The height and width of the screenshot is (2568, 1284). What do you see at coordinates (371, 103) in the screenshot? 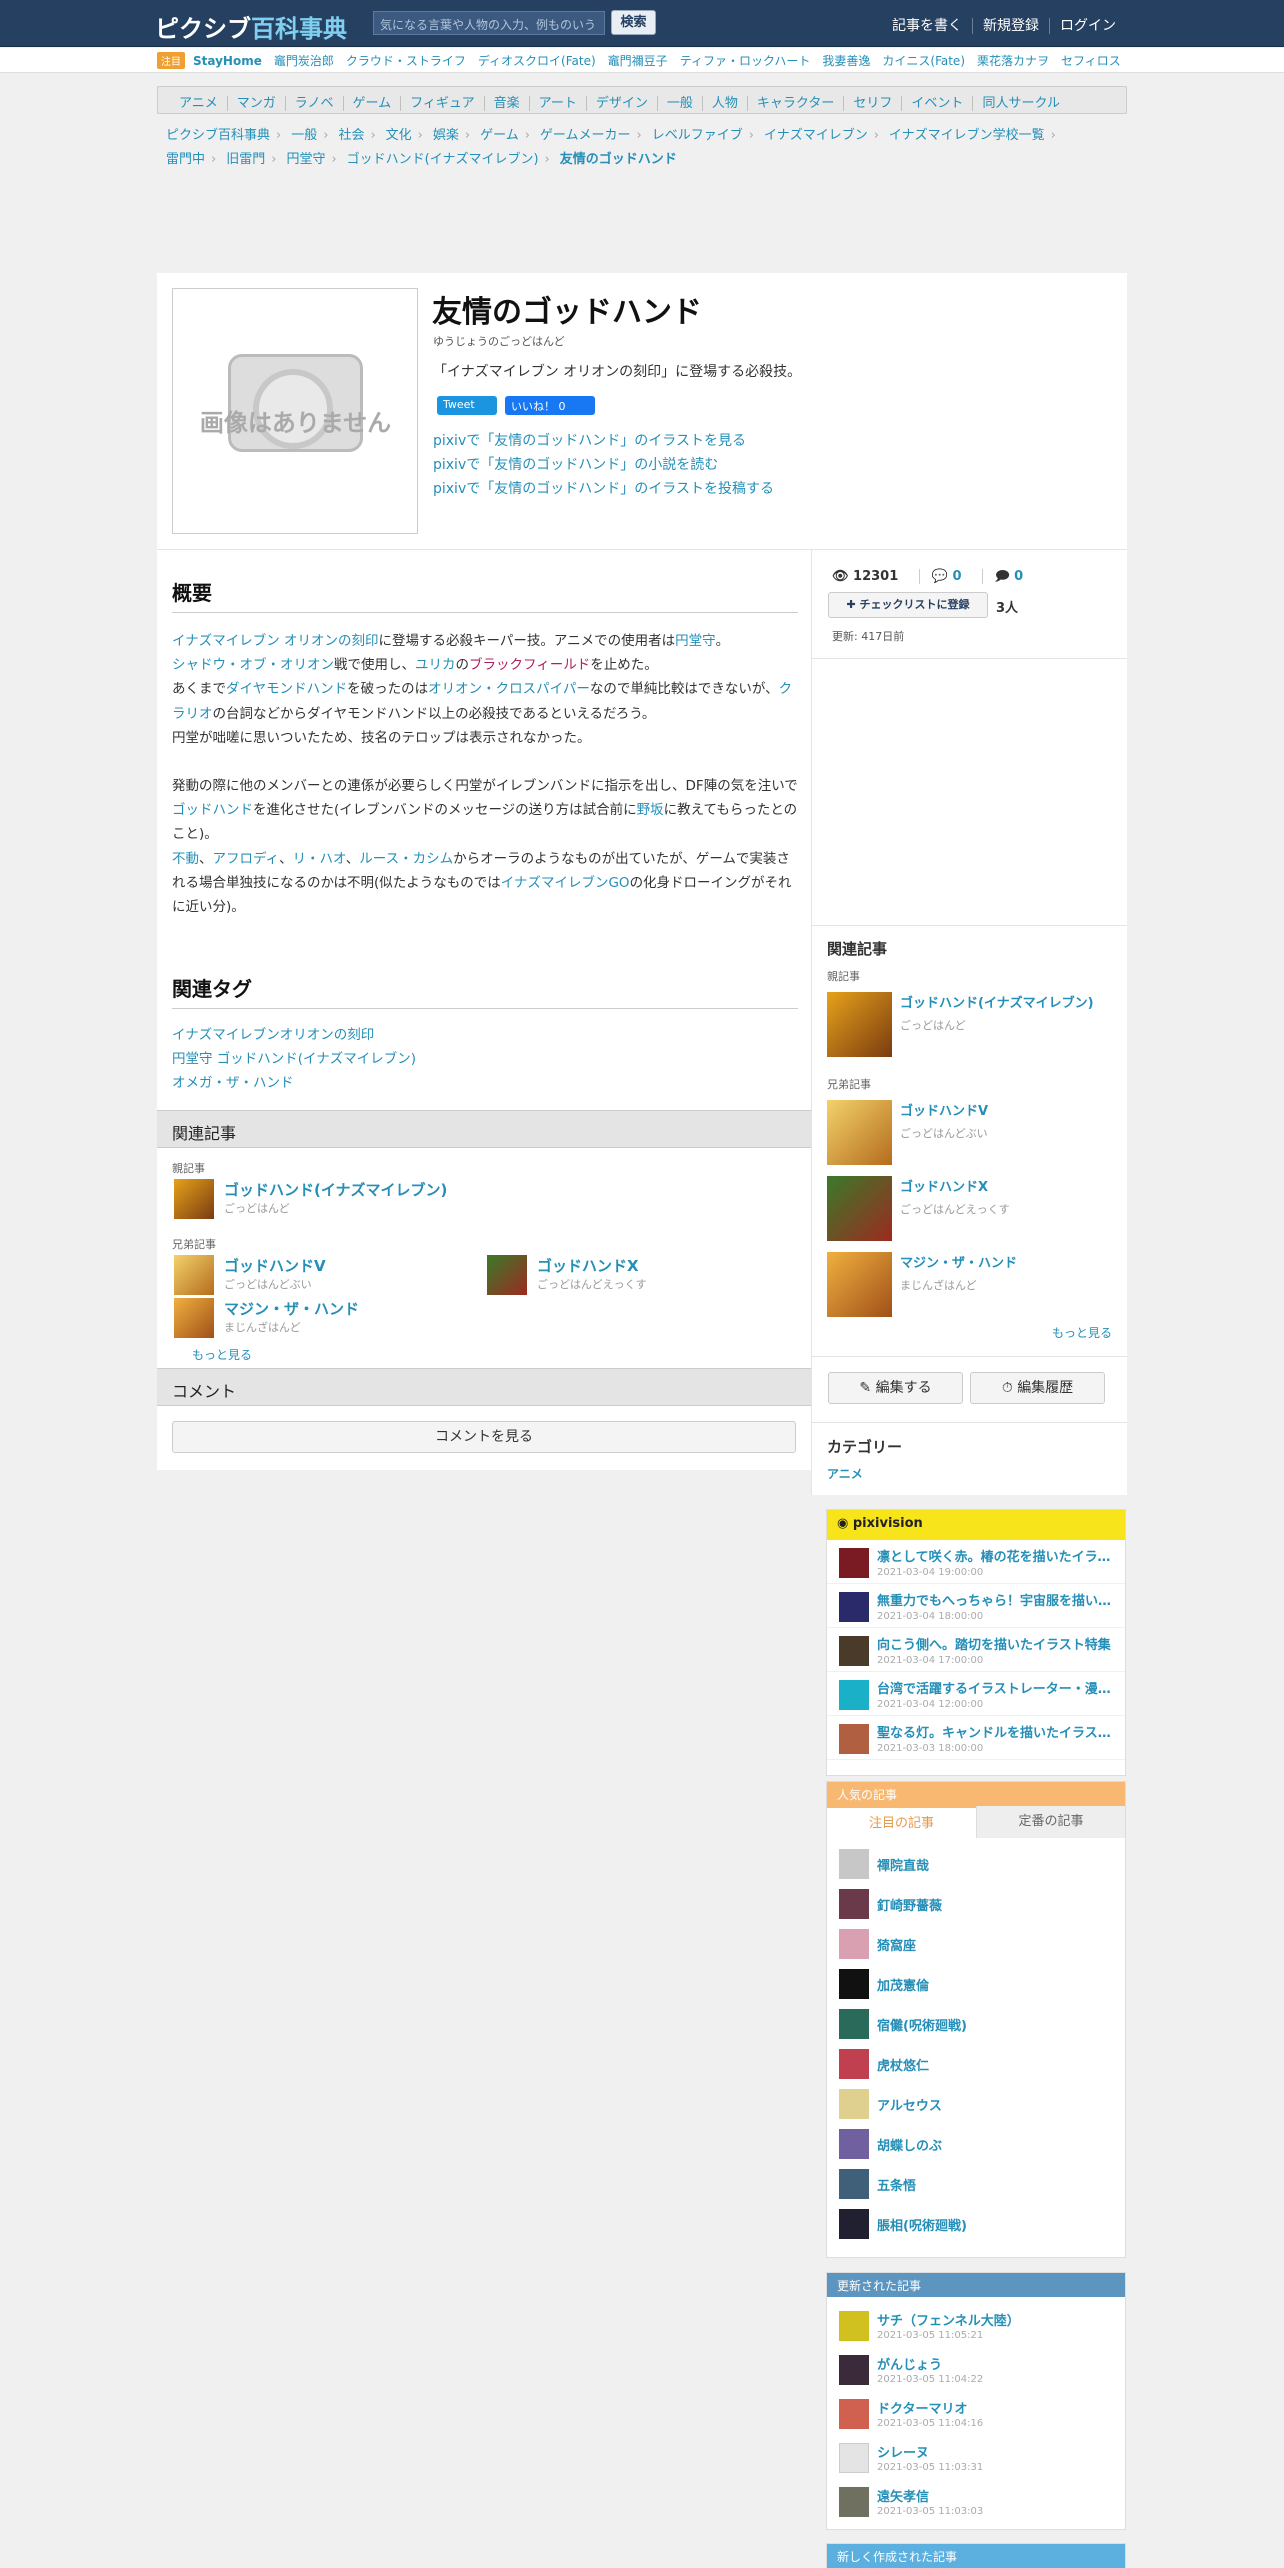
I see `category-link: ゲーム` at bounding box center [371, 103].